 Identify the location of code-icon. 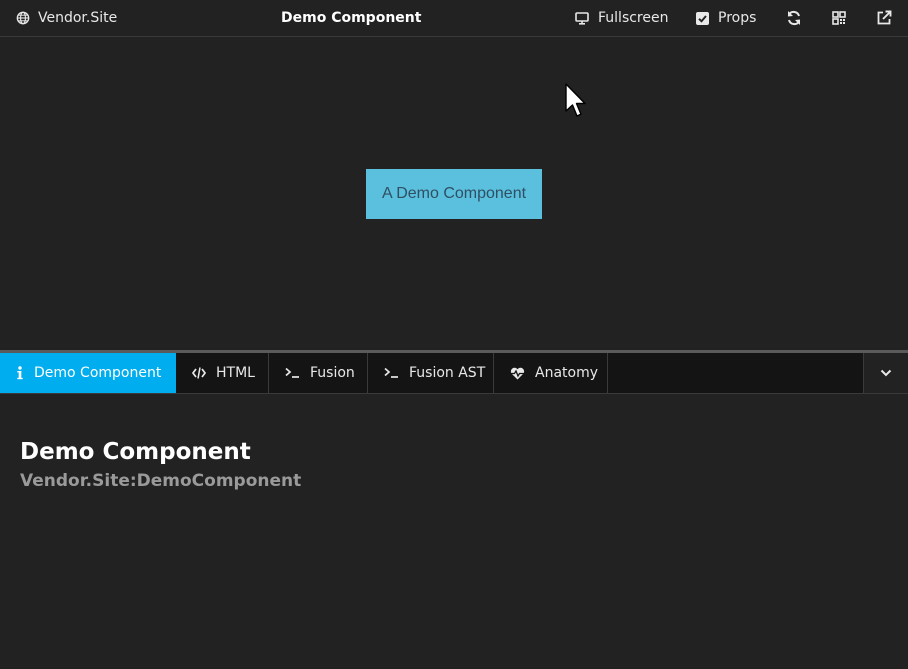
(199, 373).